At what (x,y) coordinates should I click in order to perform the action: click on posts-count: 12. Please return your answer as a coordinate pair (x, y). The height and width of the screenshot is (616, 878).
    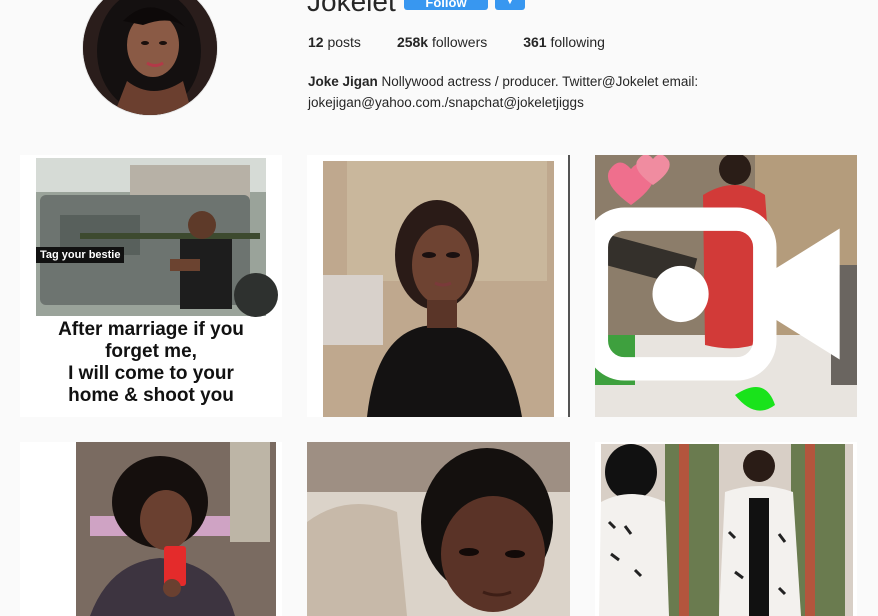
    Looking at the image, I should click on (316, 42).